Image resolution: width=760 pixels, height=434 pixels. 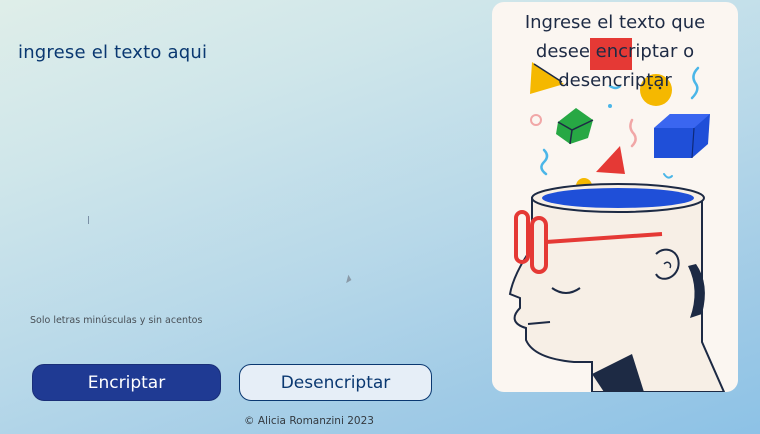 What do you see at coordinates (88, 220) in the screenshot?
I see `text-caret` at bounding box center [88, 220].